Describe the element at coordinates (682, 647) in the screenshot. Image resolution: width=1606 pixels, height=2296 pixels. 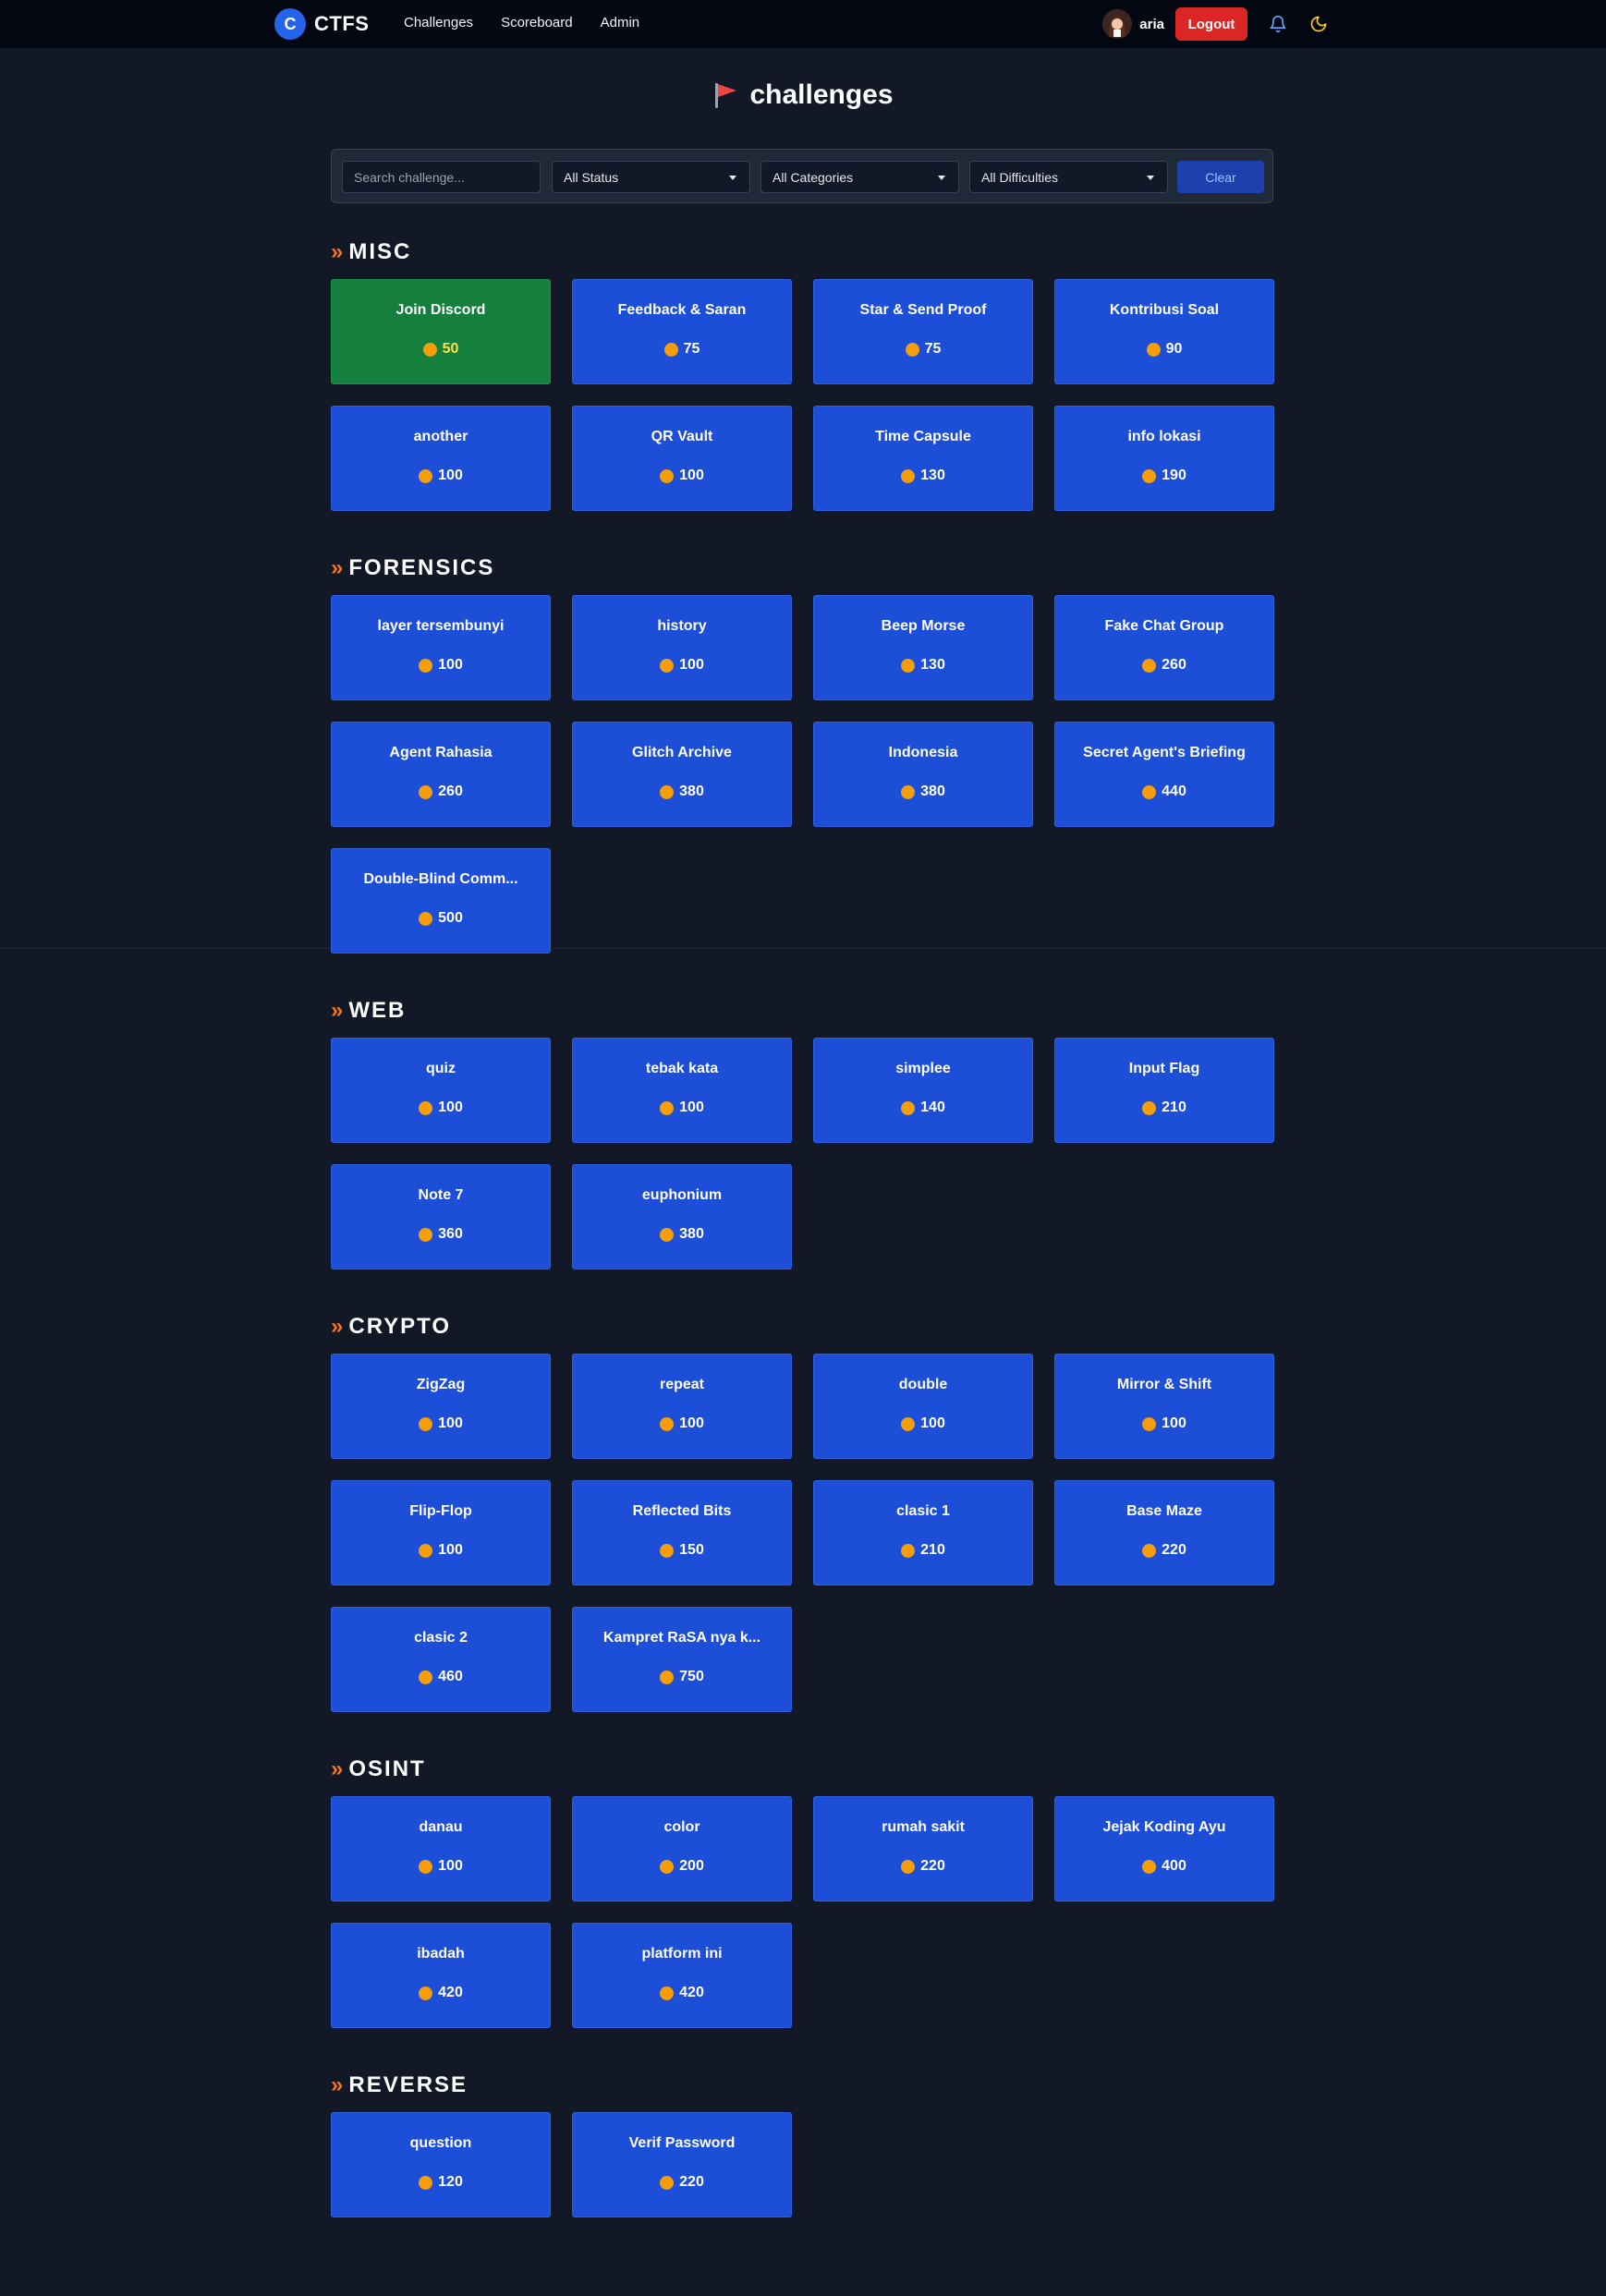
I see `challenge-card: history 100` at that location.